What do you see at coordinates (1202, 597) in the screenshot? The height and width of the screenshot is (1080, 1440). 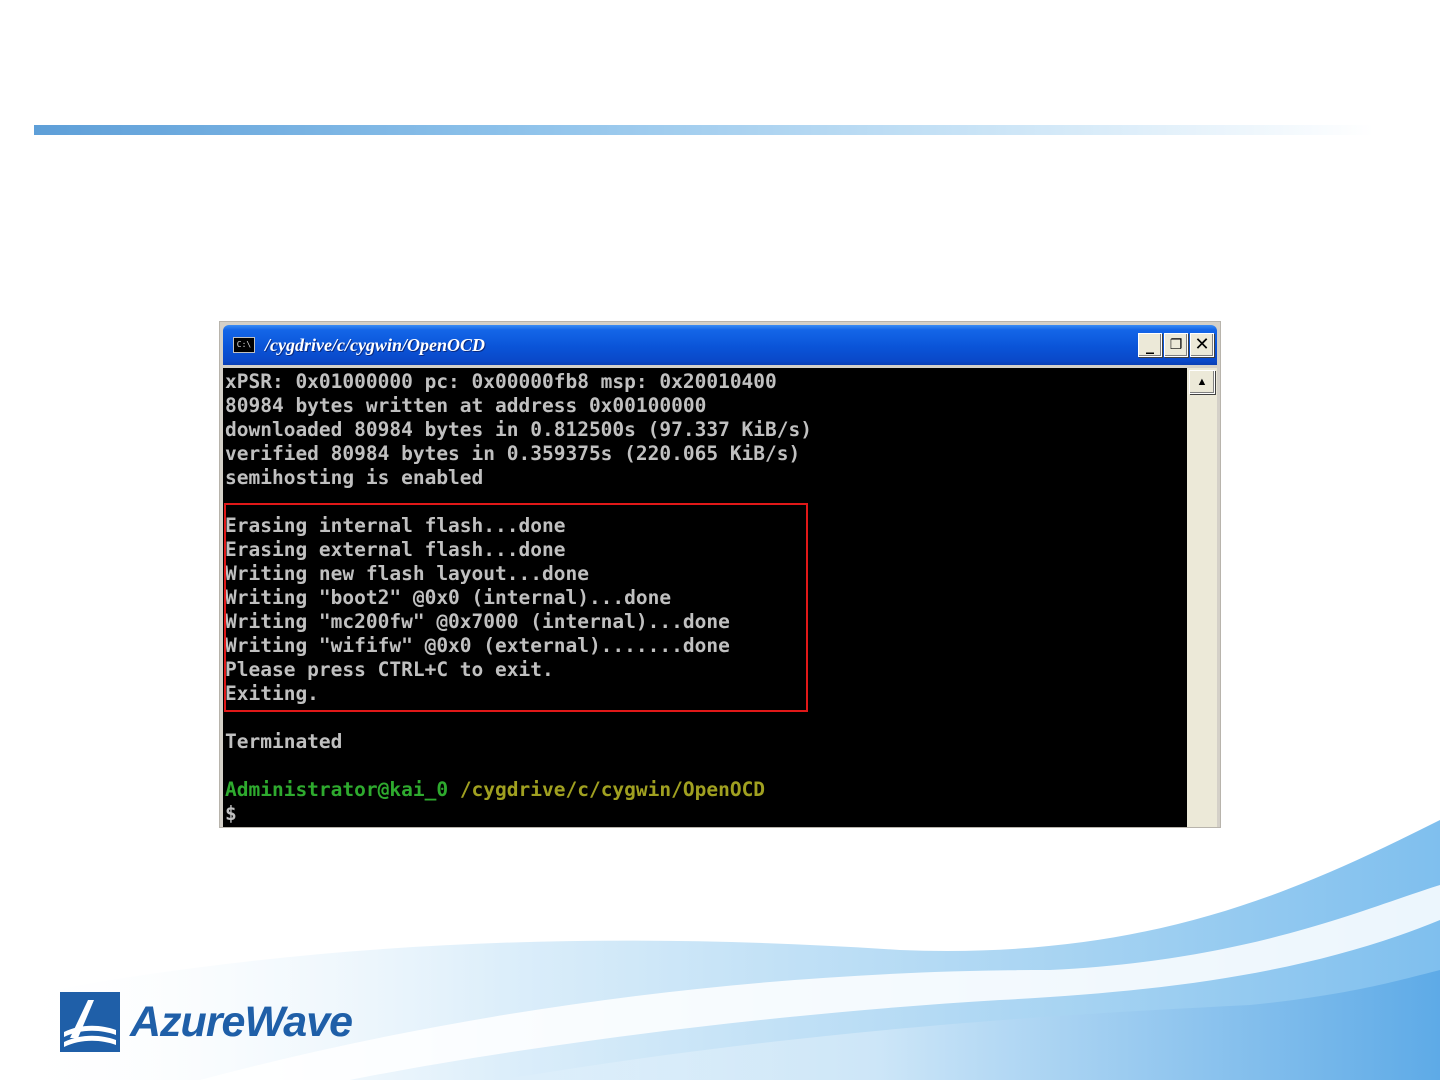 I see `vertical-scrollbar: ▲` at bounding box center [1202, 597].